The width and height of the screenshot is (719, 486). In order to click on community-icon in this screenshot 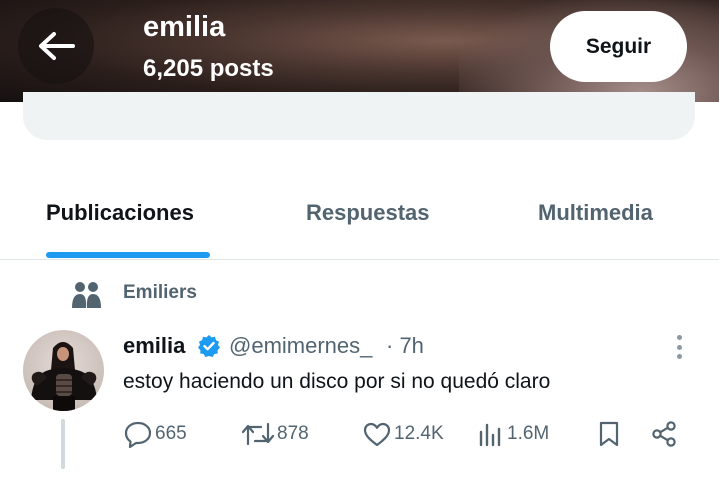, I will do `click(86, 295)`.